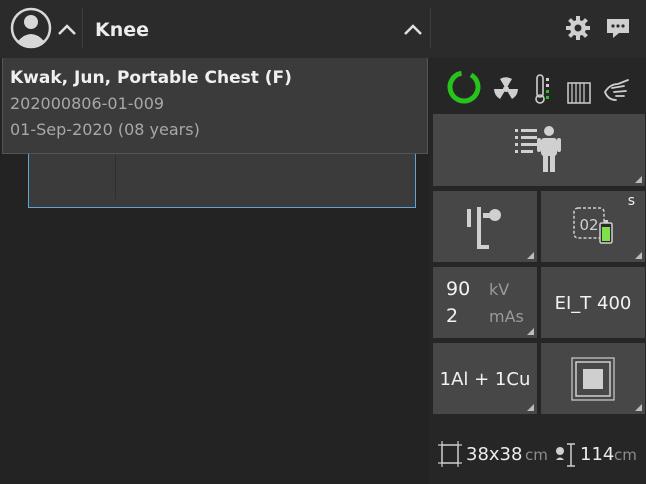 The height and width of the screenshot is (484, 646). I want to click on filter-value: 1Al + 1Cu, so click(485, 379).